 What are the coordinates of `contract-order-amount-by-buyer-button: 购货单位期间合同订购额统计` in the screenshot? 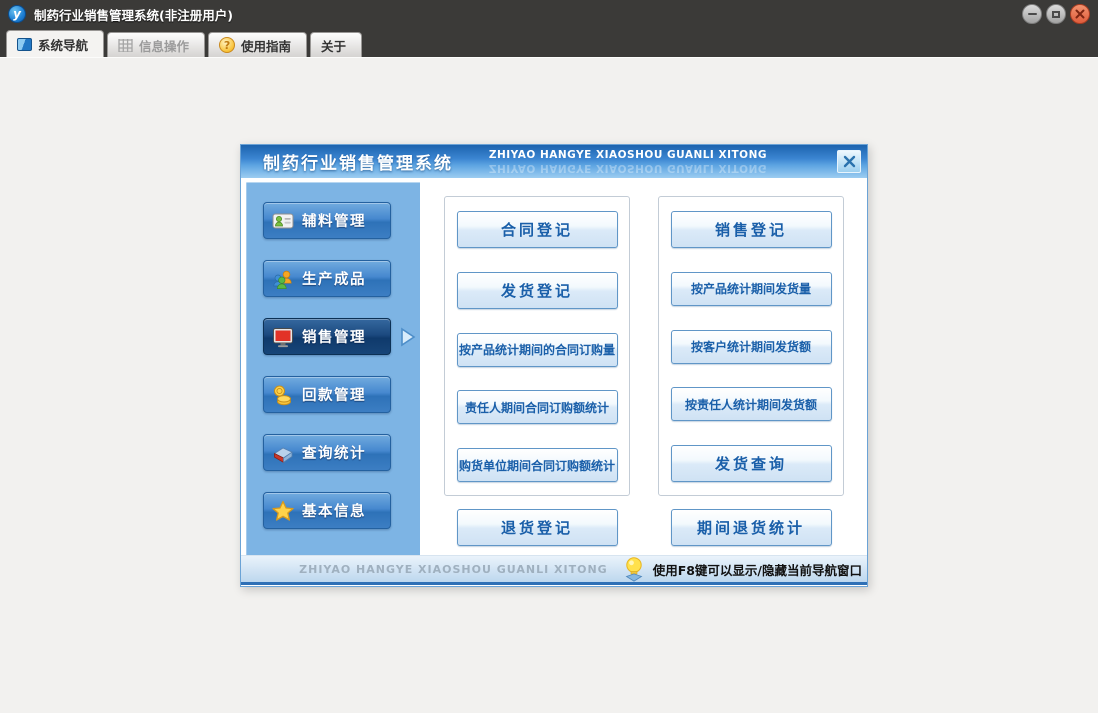 It's located at (537, 465).